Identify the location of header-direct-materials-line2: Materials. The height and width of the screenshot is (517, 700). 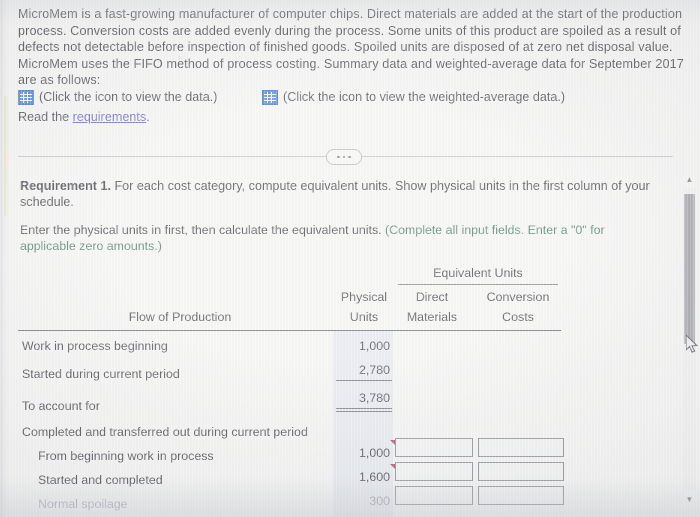
(432, 317).